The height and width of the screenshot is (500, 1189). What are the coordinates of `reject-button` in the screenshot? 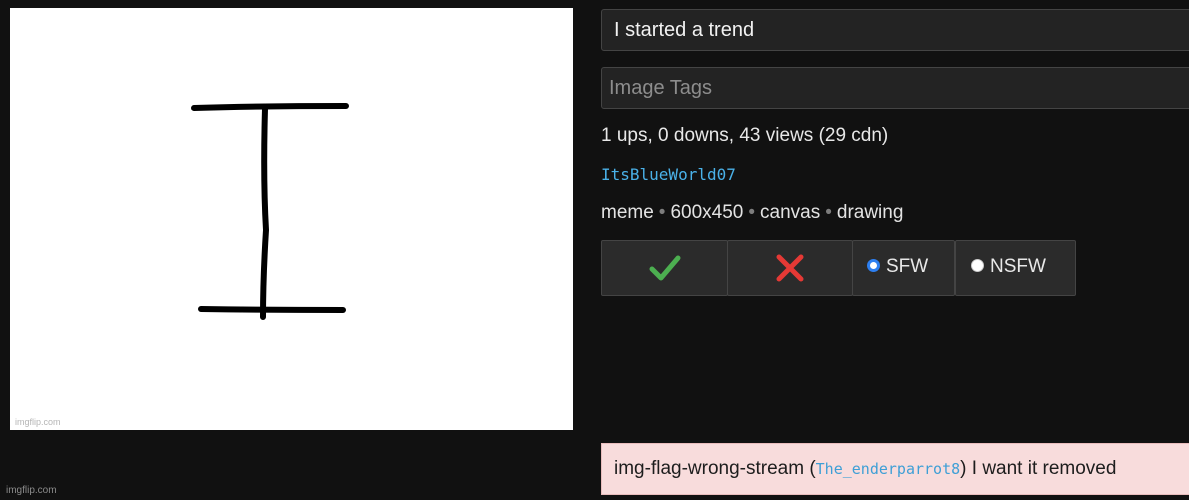 It's located at (790, 268).